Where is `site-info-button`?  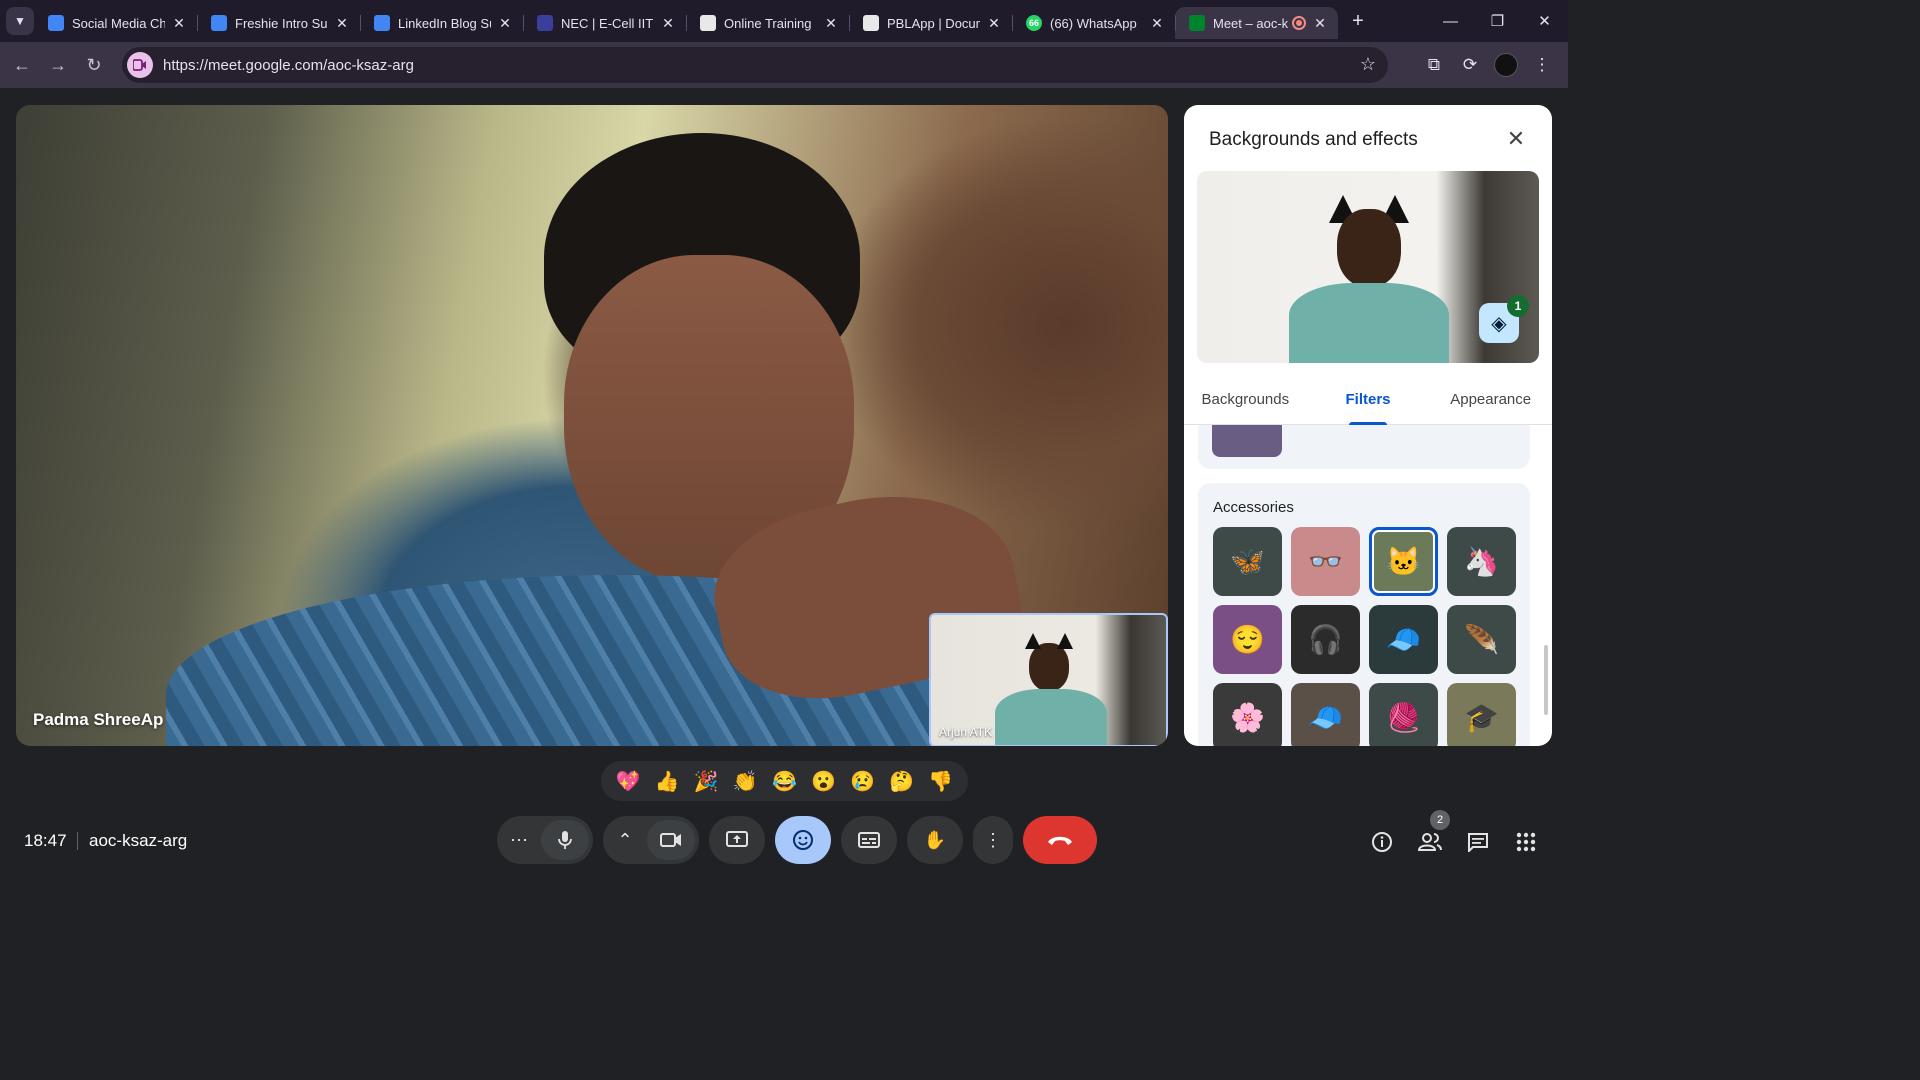
site-info-button is located at coordinates (140, 65).